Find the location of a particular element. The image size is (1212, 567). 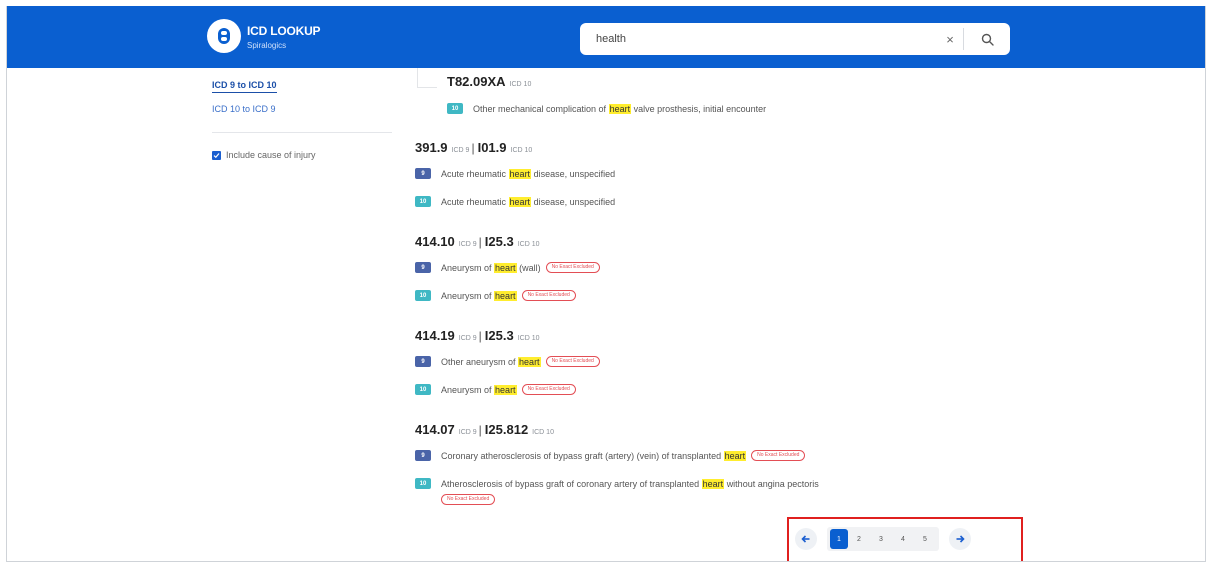

icd9-code: 414.10 is located at coordinates (435, 241).